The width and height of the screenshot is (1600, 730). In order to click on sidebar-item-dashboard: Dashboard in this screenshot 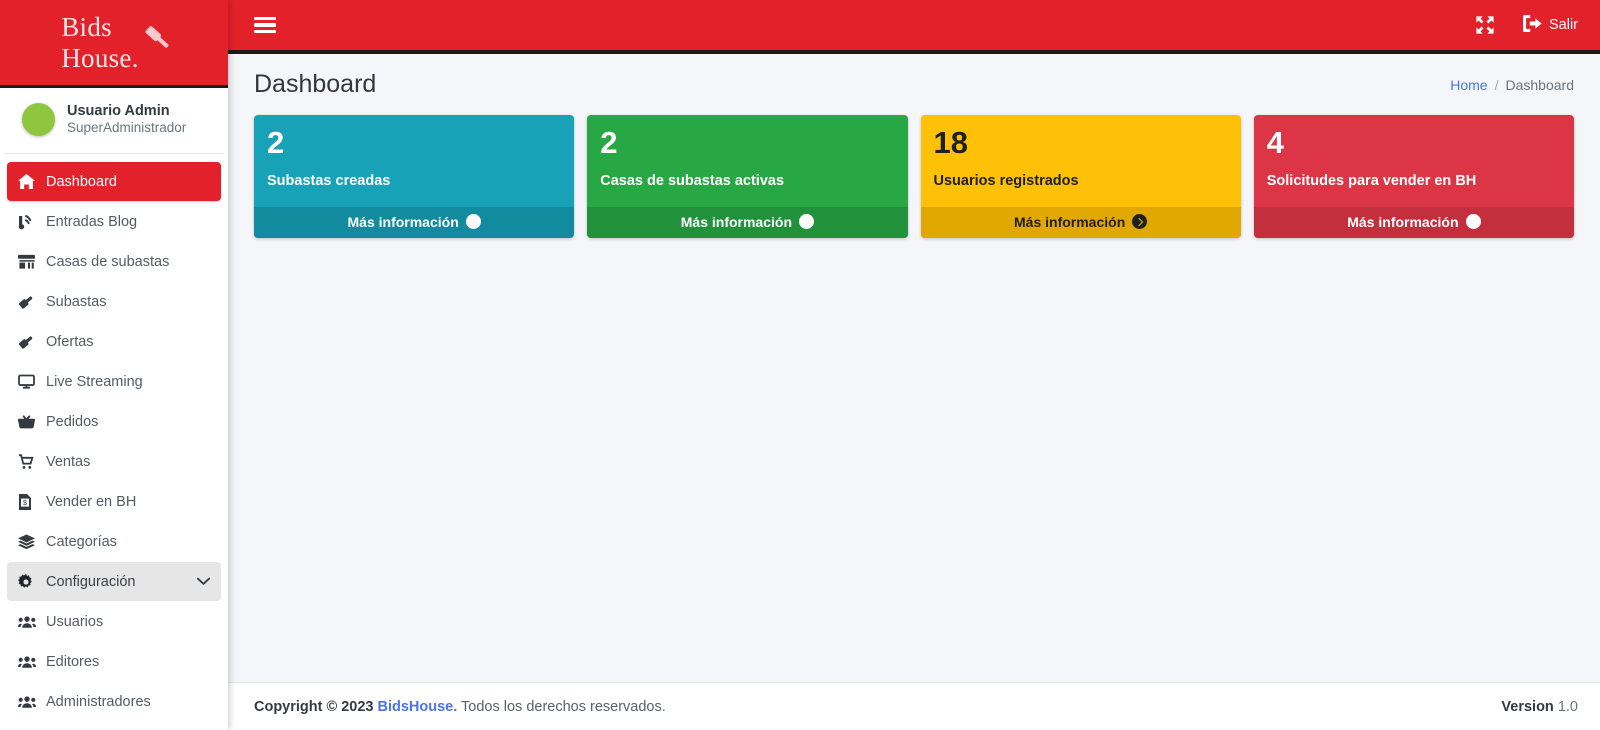, I will do `click(114, 181)`.